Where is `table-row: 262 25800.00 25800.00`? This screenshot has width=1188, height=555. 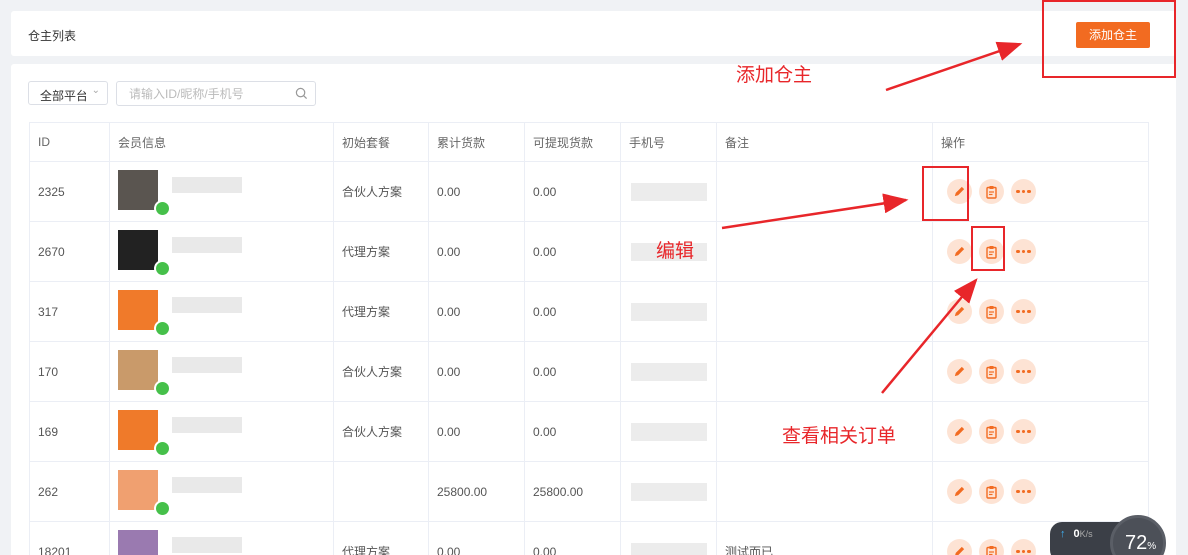
table-row: 262 25800.00 25800.00 is located at coordinates (589, 492).